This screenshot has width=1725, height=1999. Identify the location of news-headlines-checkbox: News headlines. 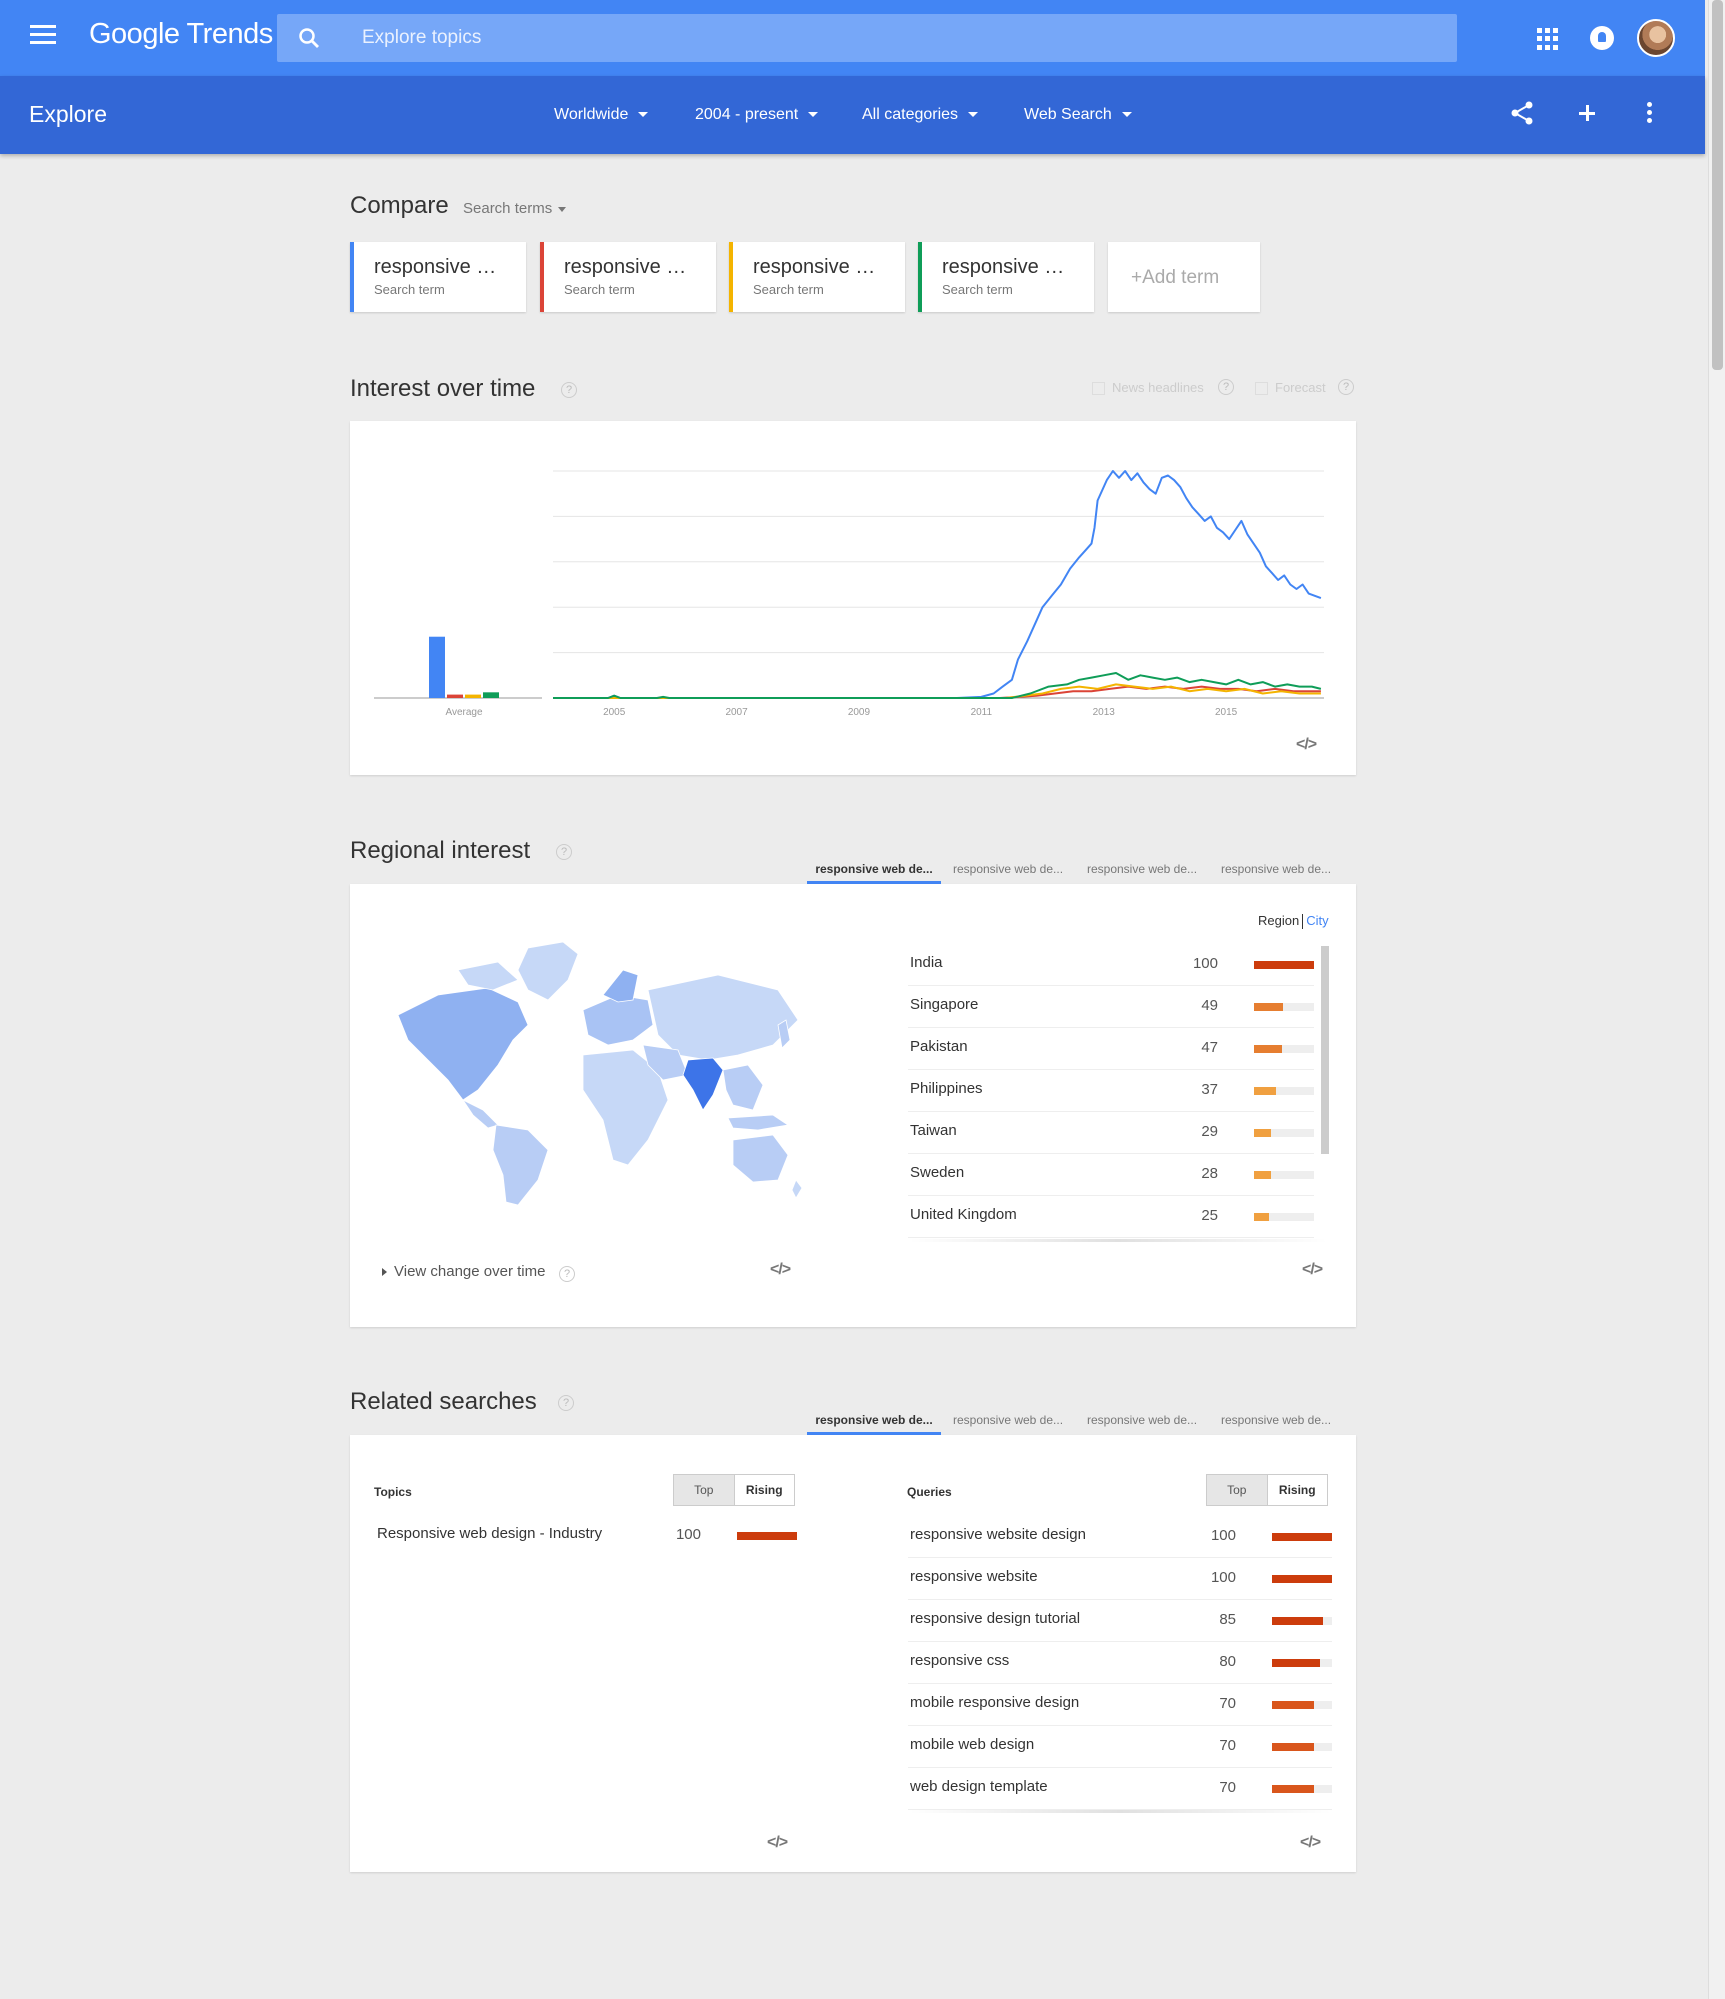
(1148, 388).